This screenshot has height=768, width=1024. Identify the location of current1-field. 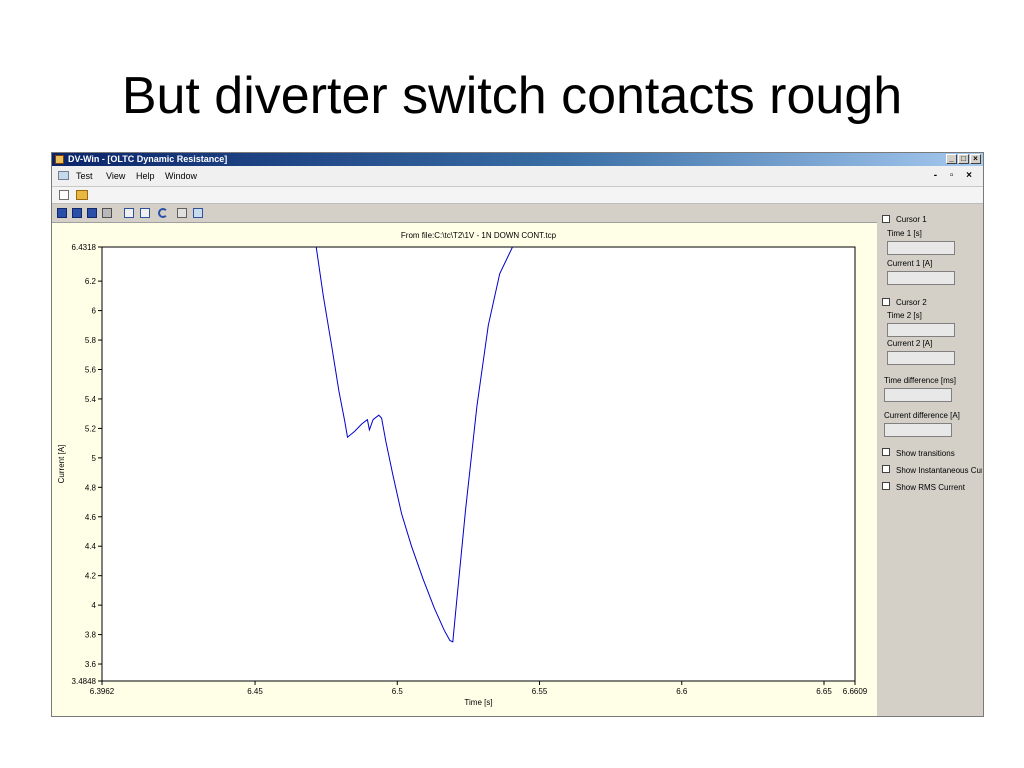
(921, 278).